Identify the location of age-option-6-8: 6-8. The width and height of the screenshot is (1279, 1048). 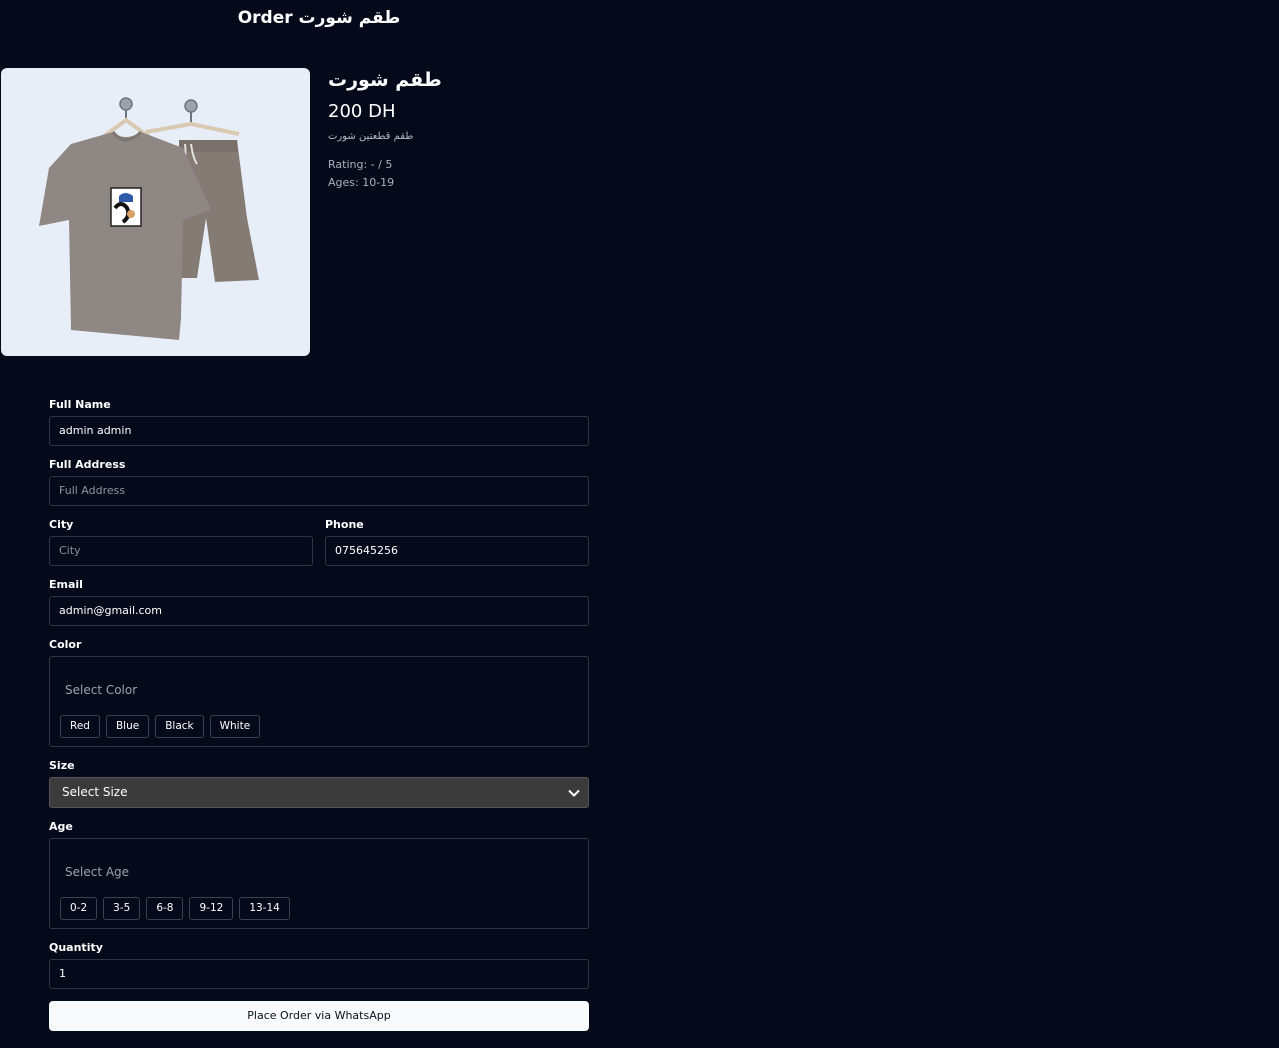
(165, 908).